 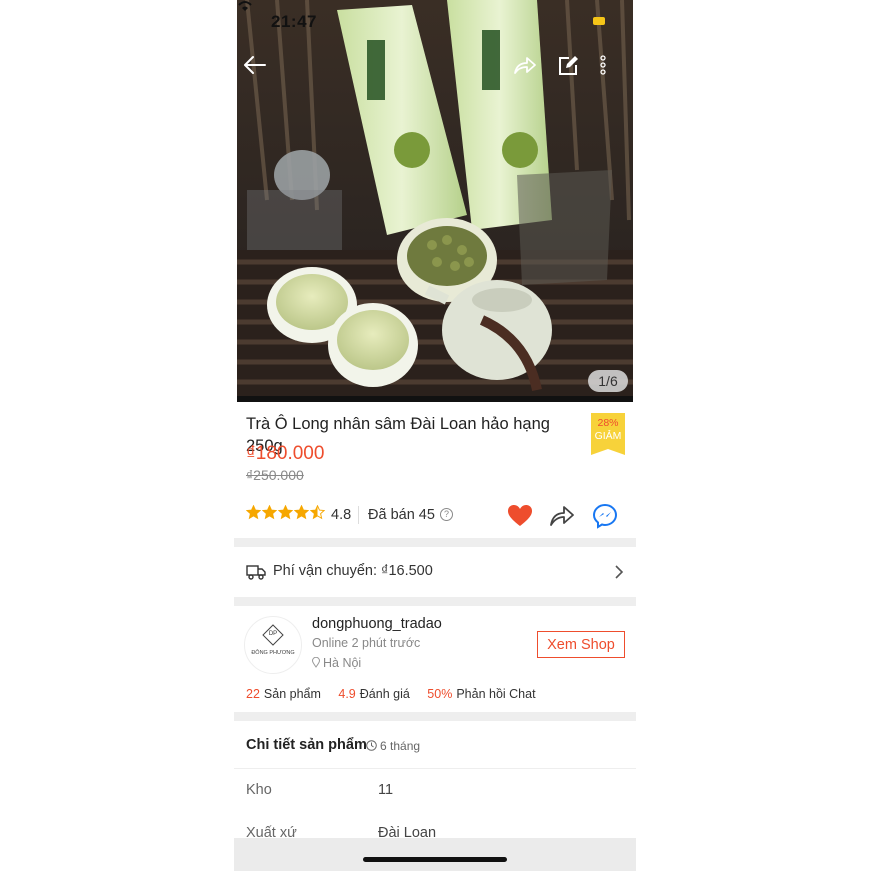 What do you see at coordinates (520, 516) in the screenshot?
I see `heart-icon` at bounding box center [520, 516].